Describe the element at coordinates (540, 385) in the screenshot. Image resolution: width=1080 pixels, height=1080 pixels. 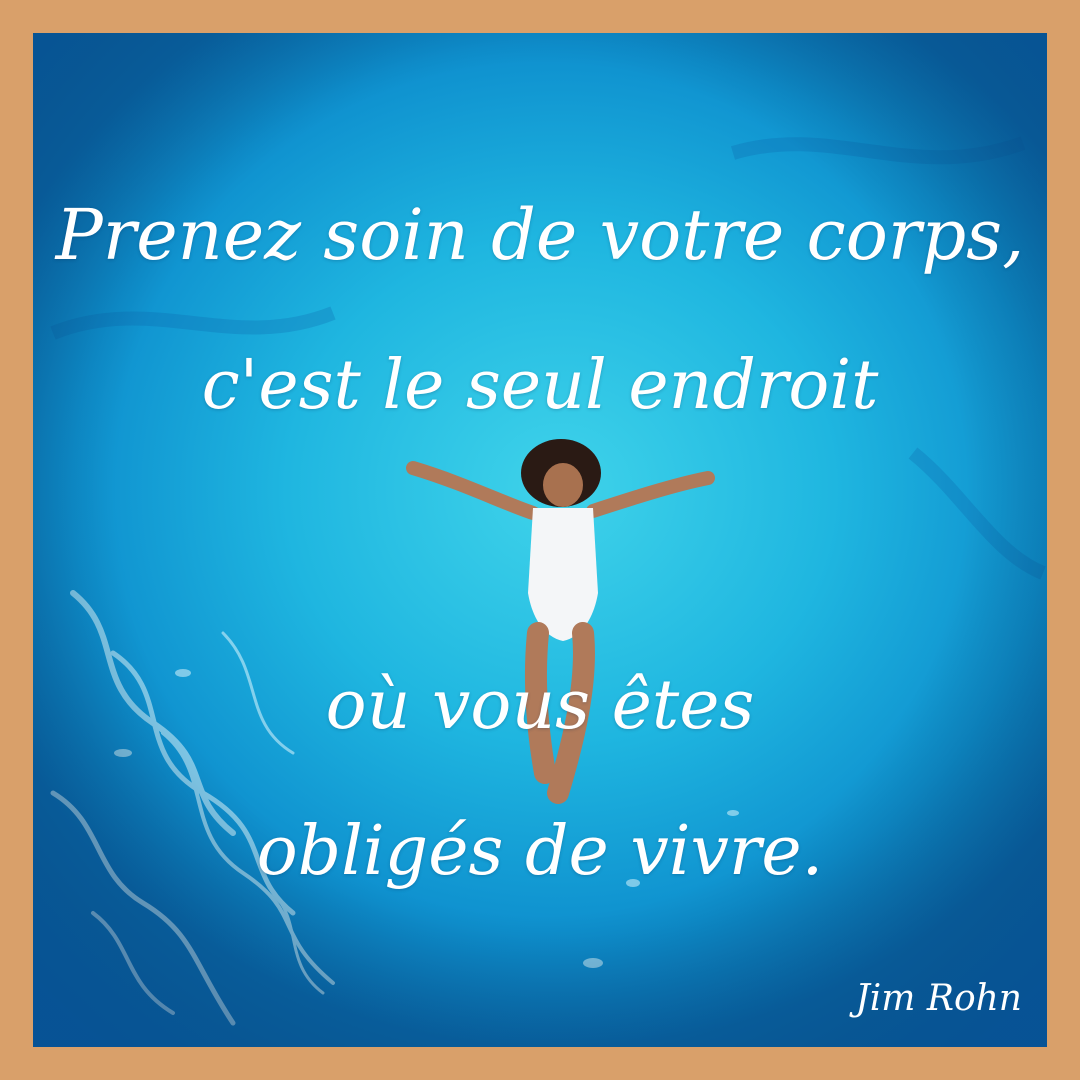
I see `quote-line-2: c'est le seul endroit` at that location.